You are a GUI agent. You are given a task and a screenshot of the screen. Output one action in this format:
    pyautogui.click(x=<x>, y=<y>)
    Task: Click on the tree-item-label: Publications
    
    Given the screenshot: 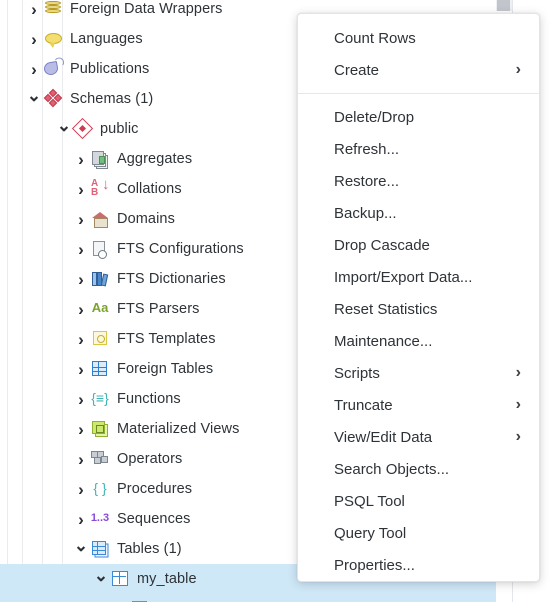 What is the action you would take?
    pyautogui.click(x=110, y=69)
    